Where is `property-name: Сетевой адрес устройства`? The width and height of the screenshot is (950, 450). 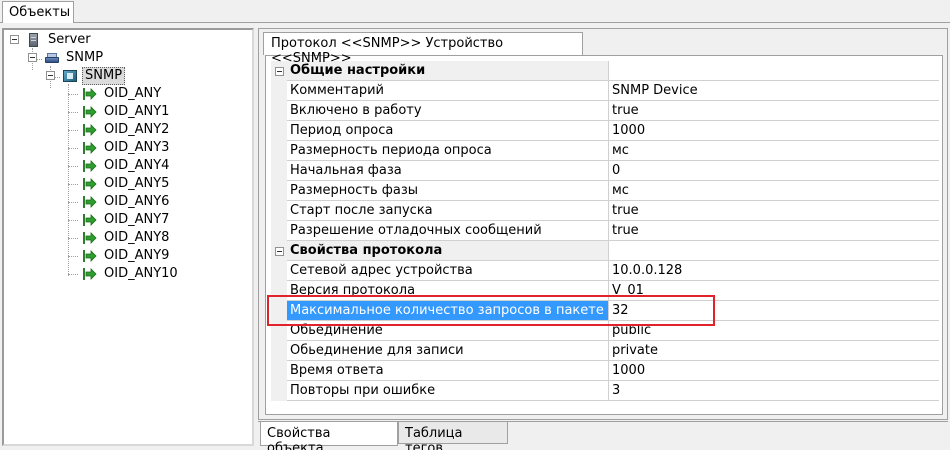 property-name: Сетевой адрес устройства is located at coordinates (448, 271).